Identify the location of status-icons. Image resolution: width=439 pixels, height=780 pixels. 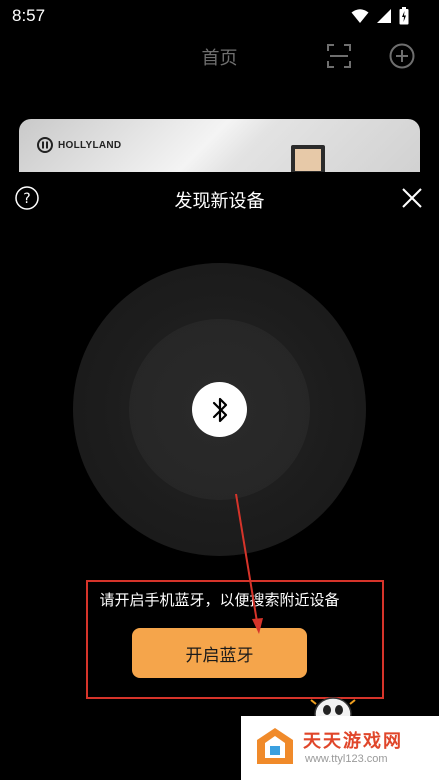
(380, 16).